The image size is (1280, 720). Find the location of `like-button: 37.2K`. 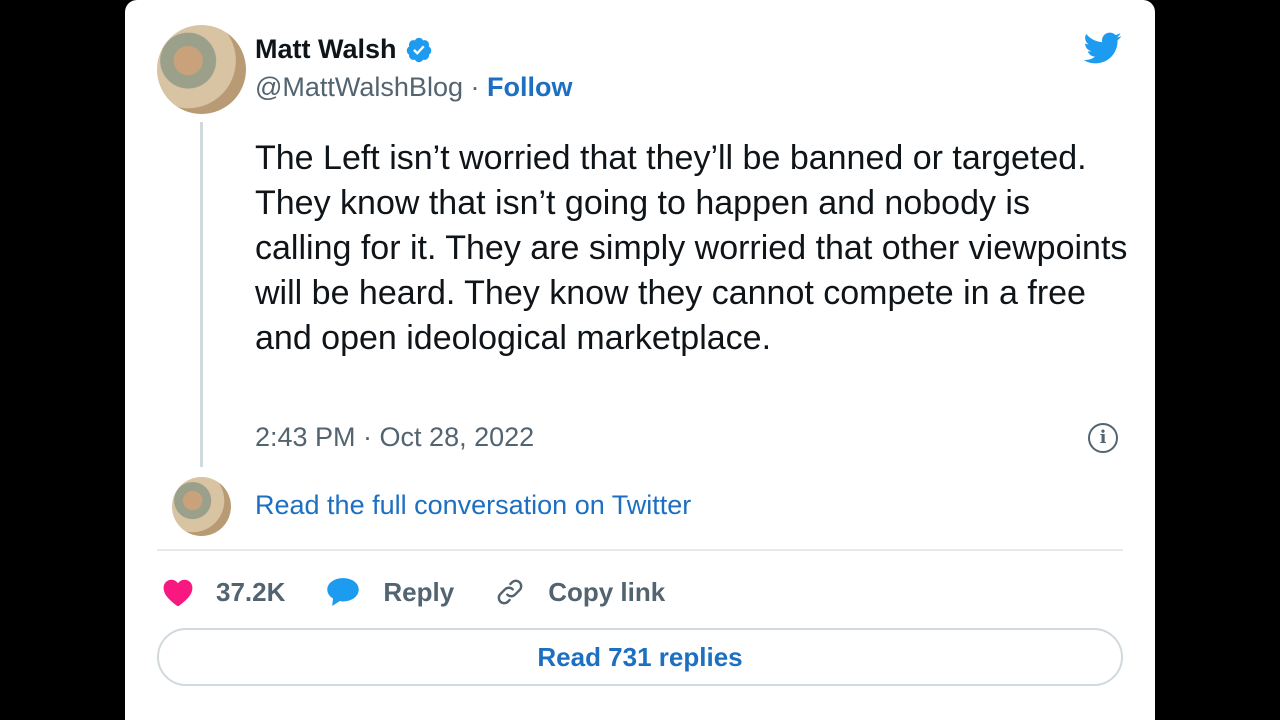

like-button: 37.2K is located at coordinates (223, 592).